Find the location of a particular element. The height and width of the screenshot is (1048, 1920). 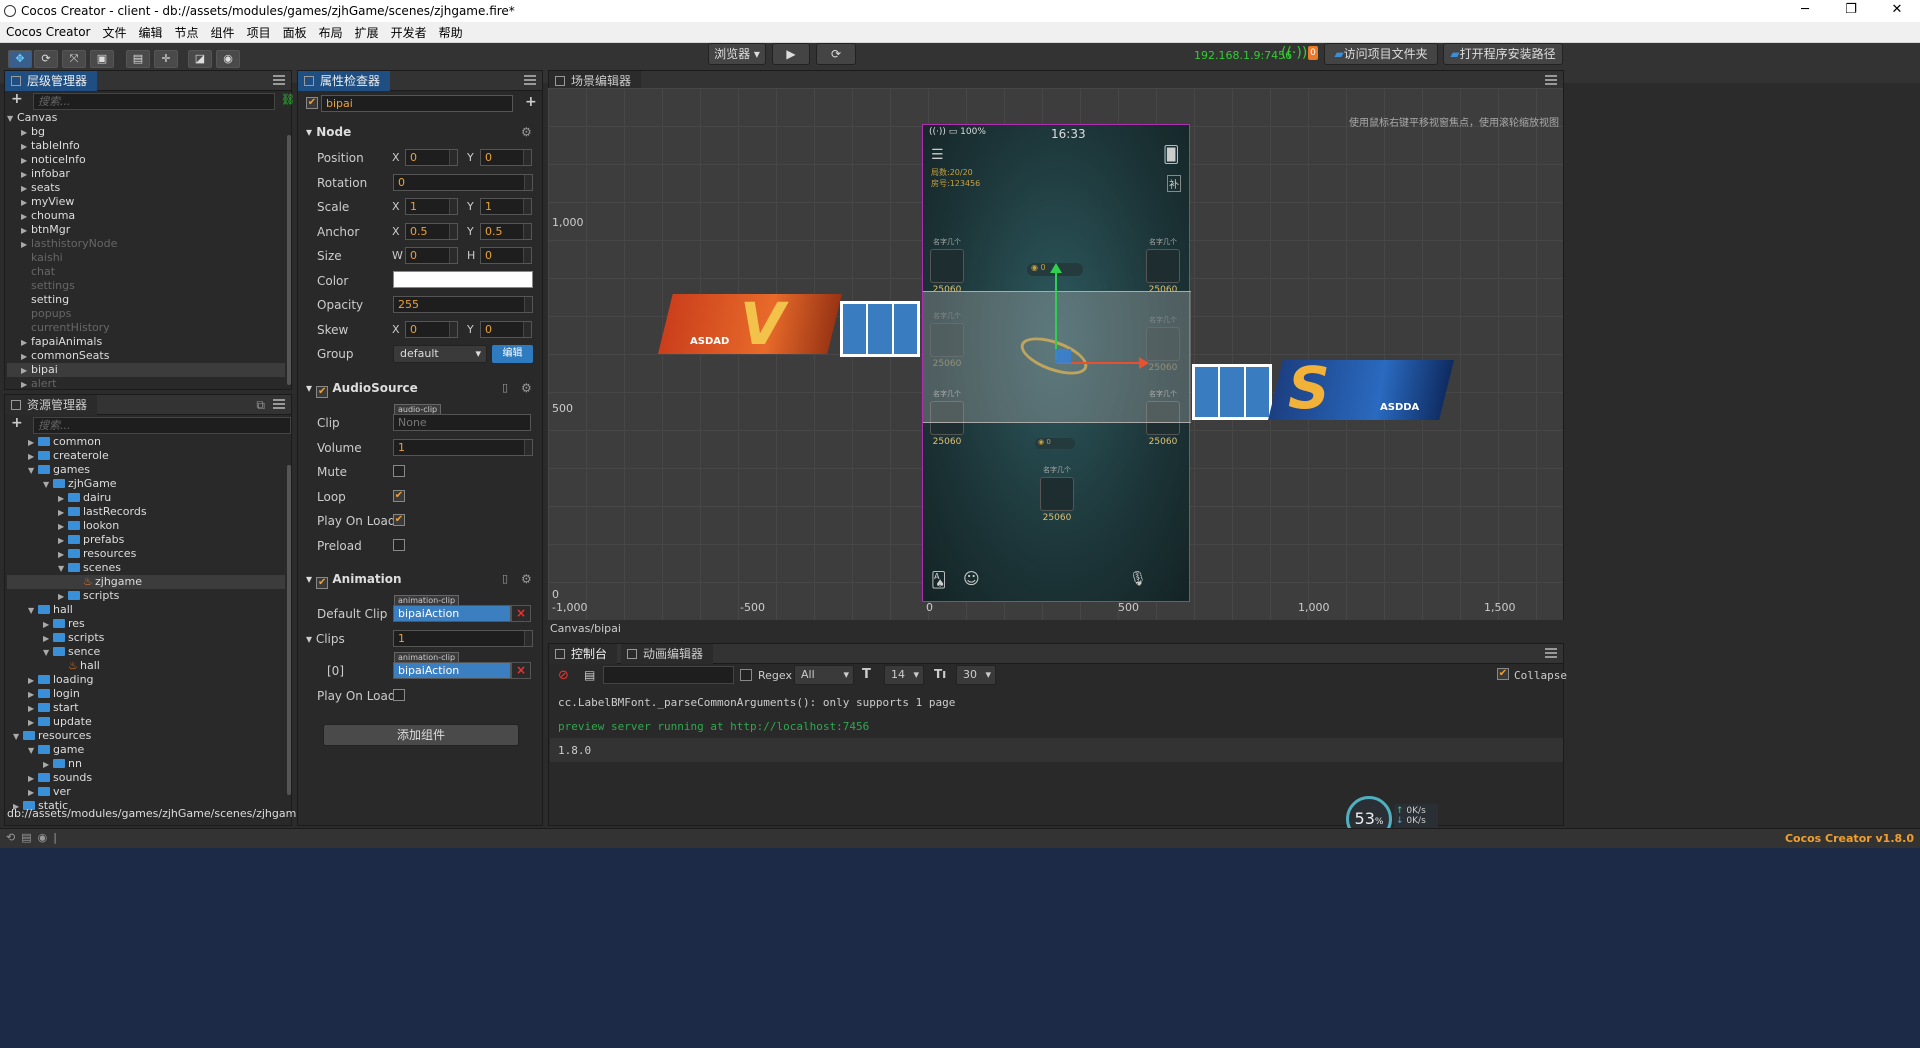

menu-panel: 面板 is located at coordinates (295, 32).